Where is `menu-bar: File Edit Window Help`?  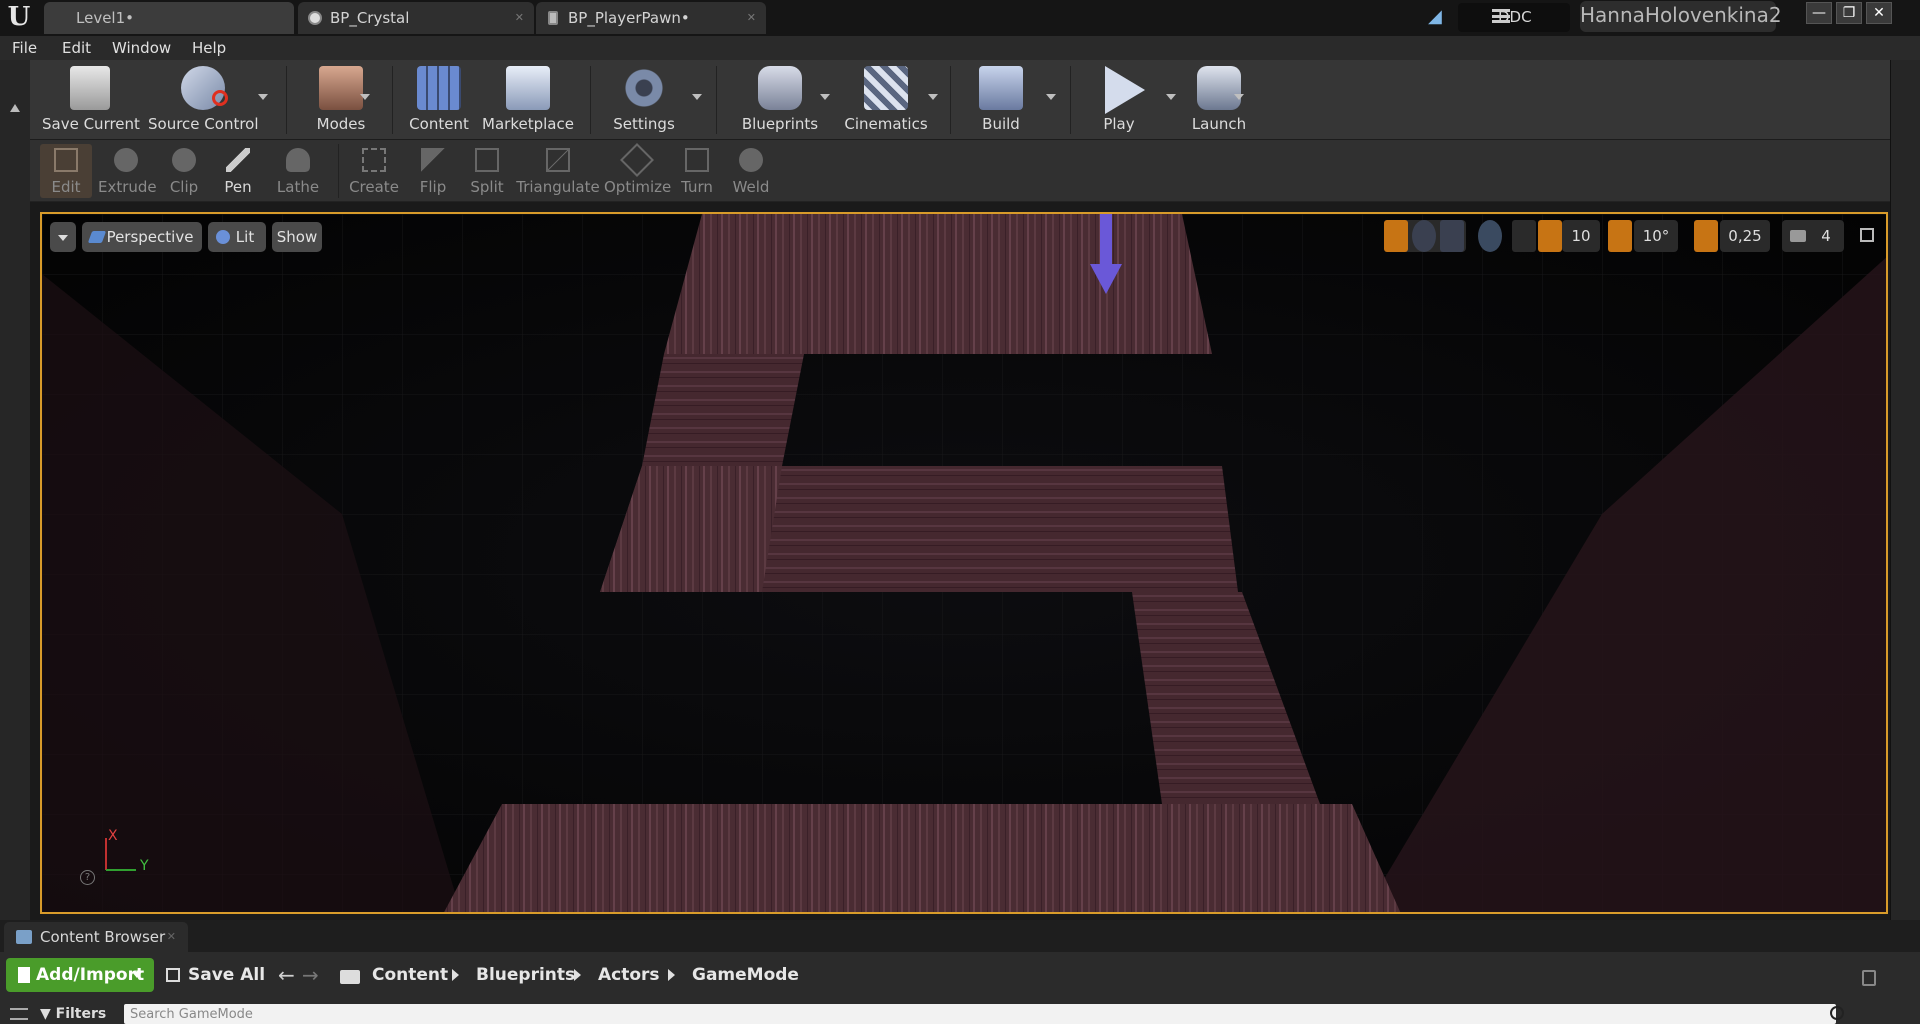
menu-bar: File Edit Window Help is located at coordinates (960, 48).